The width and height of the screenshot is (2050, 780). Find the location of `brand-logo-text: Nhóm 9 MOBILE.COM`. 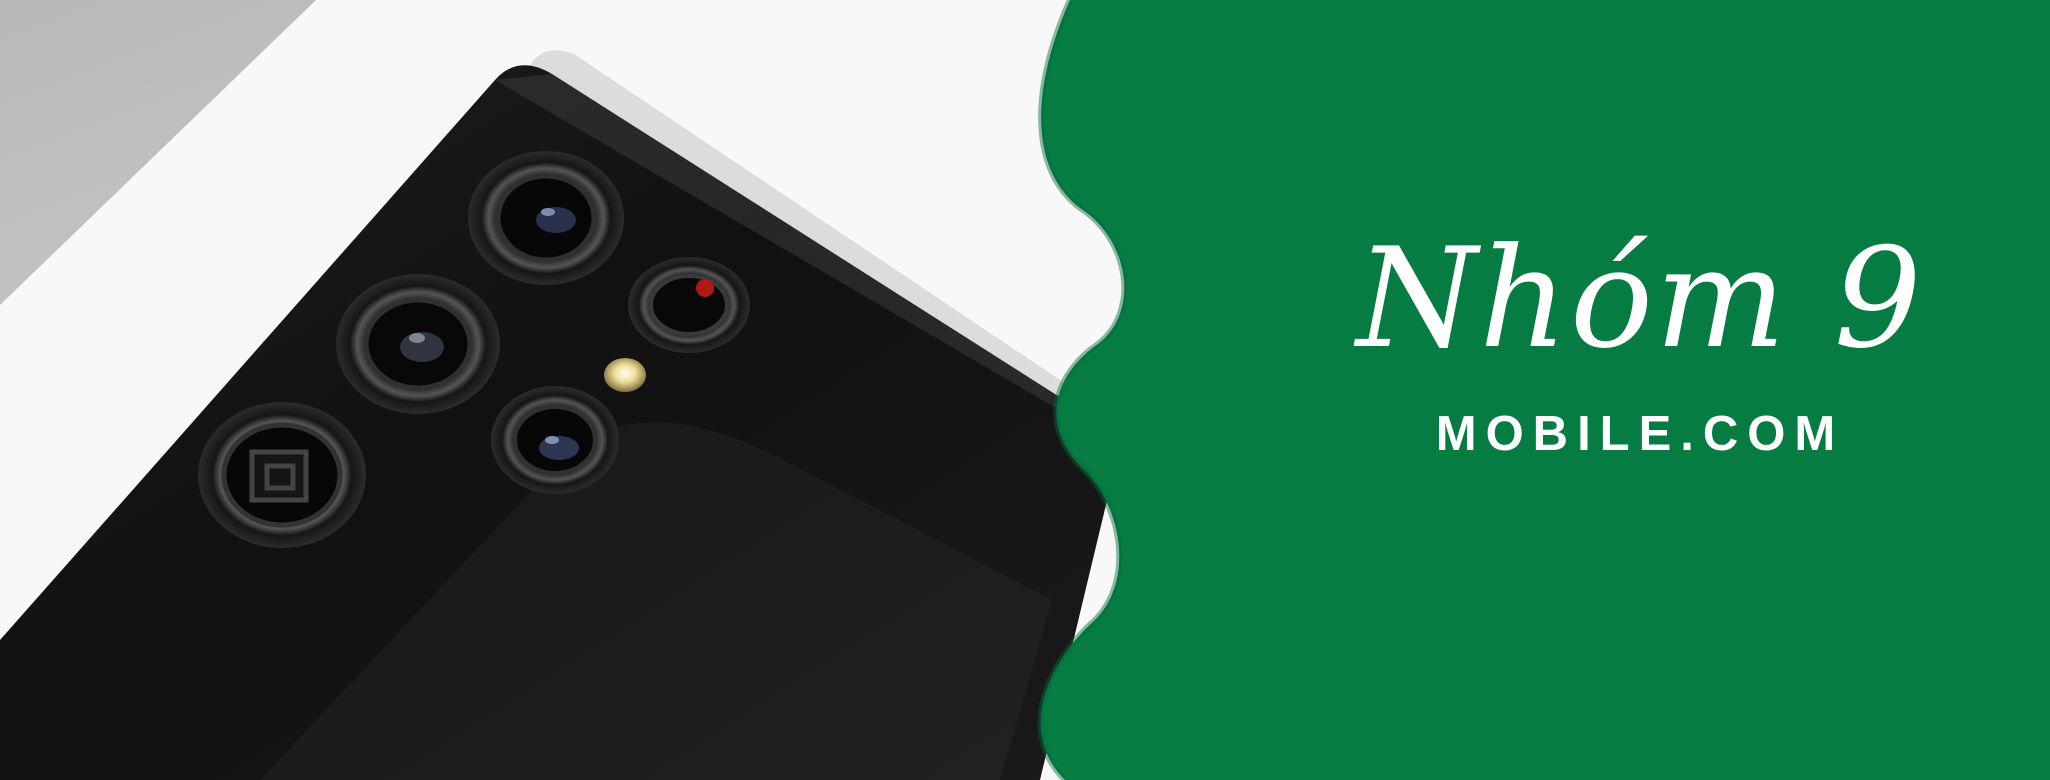

brand-logo-text: Nhóm 9 MOBILE.COM is located at coordinates (1640, 344).